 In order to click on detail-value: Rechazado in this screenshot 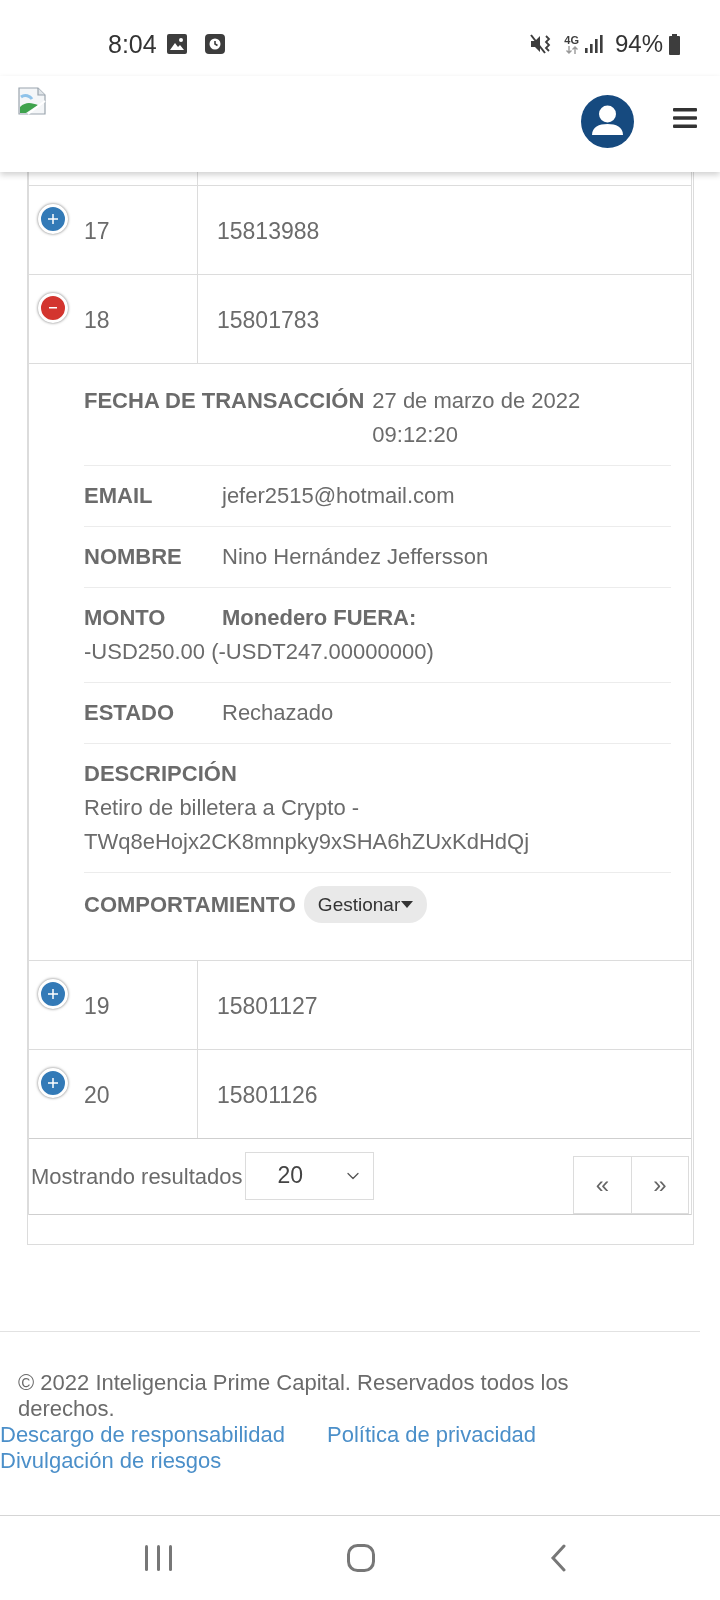, I will do `click(278, 713)`.